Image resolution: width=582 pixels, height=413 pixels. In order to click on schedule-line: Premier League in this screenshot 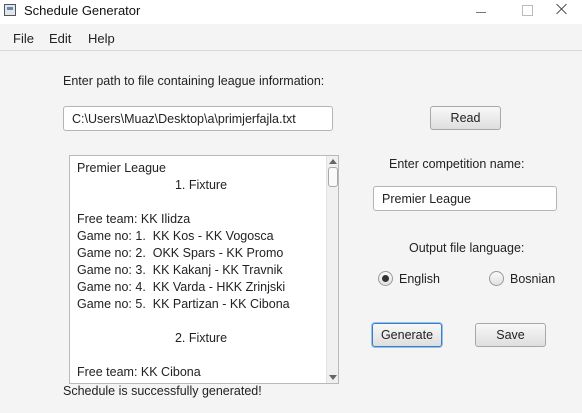, I will do `click(121, 168)`.